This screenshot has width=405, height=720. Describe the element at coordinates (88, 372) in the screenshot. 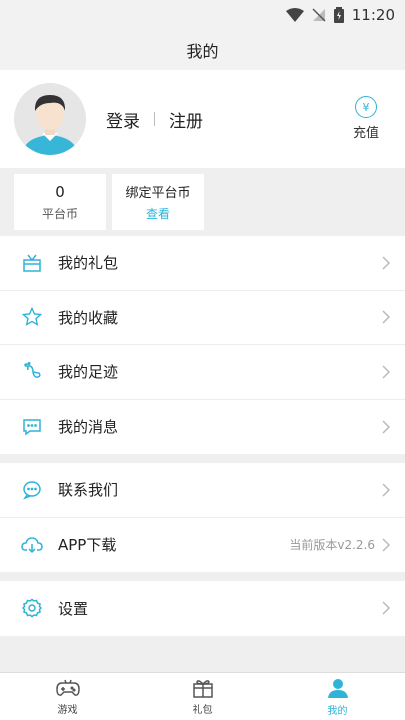

I see `menu-item-label: 我的足迹` at that location.